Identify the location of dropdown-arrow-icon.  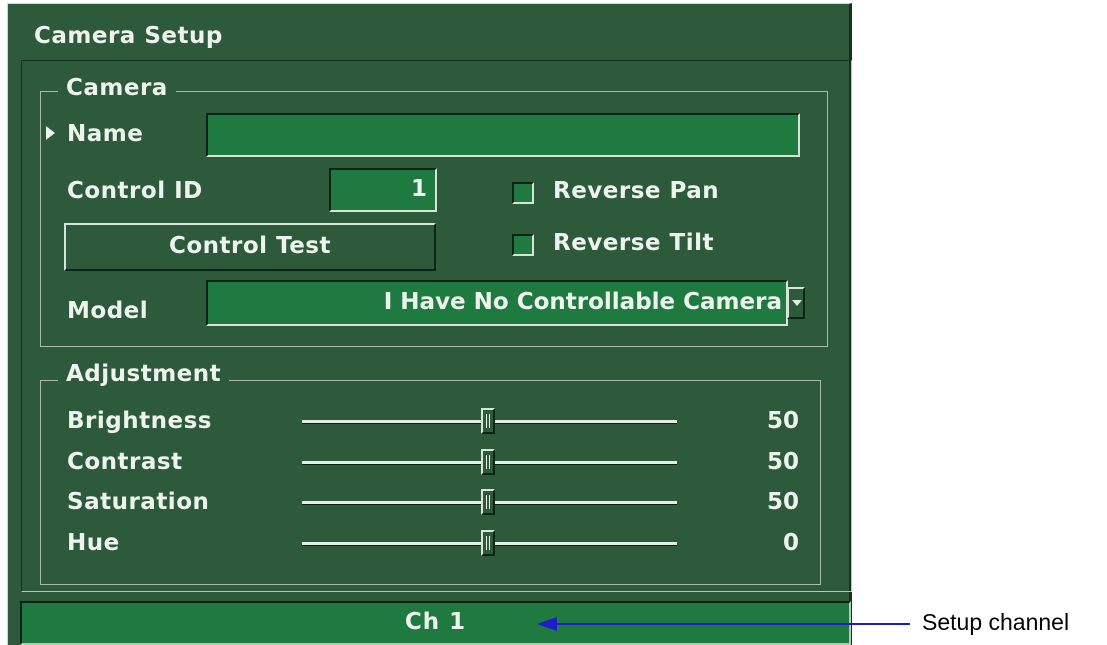
(796, 303).